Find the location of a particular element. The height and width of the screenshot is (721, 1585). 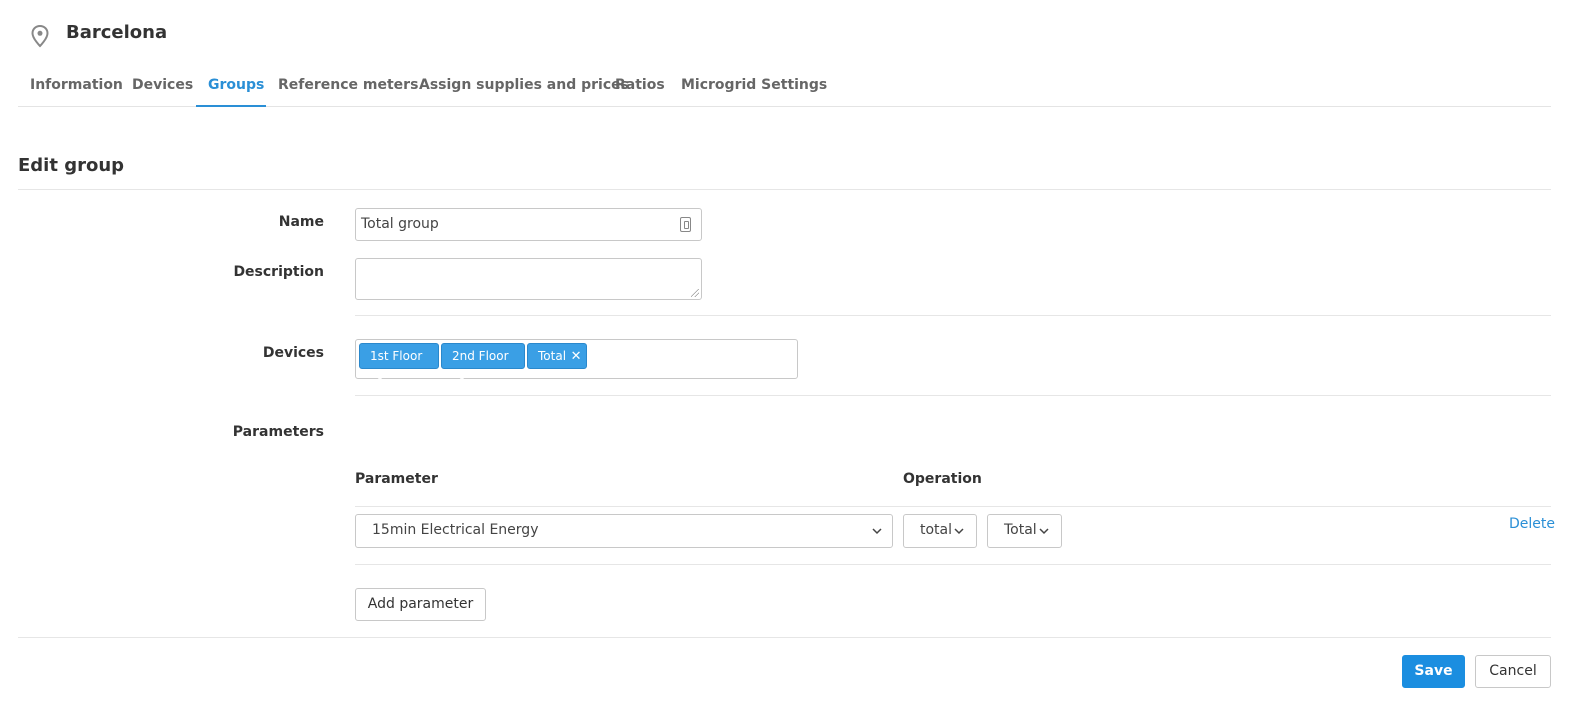

save-button: Save is located at coordinates (1433, 671).